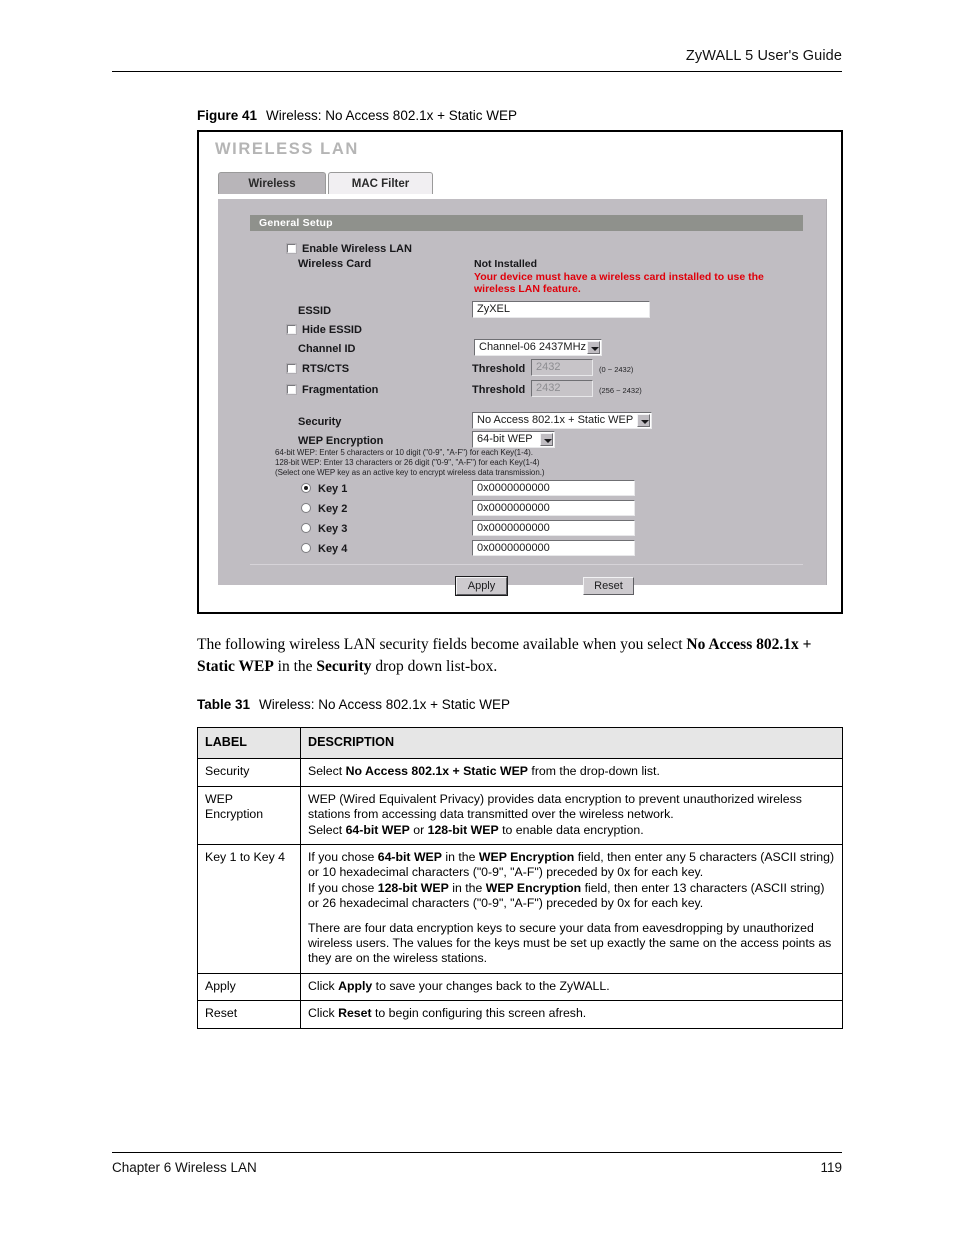 This screenshot has width=954, height=1235. I want to click on key-1-row: Key 1, so click(324, 489).